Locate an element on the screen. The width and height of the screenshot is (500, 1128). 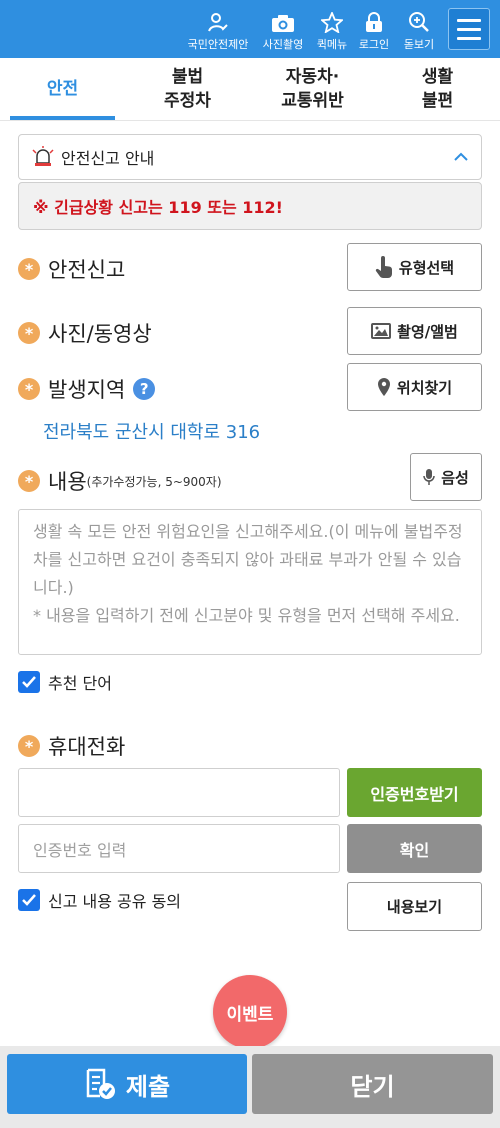
safety-report-section-label: * 안전신고 is located at coordinates (71, 269).